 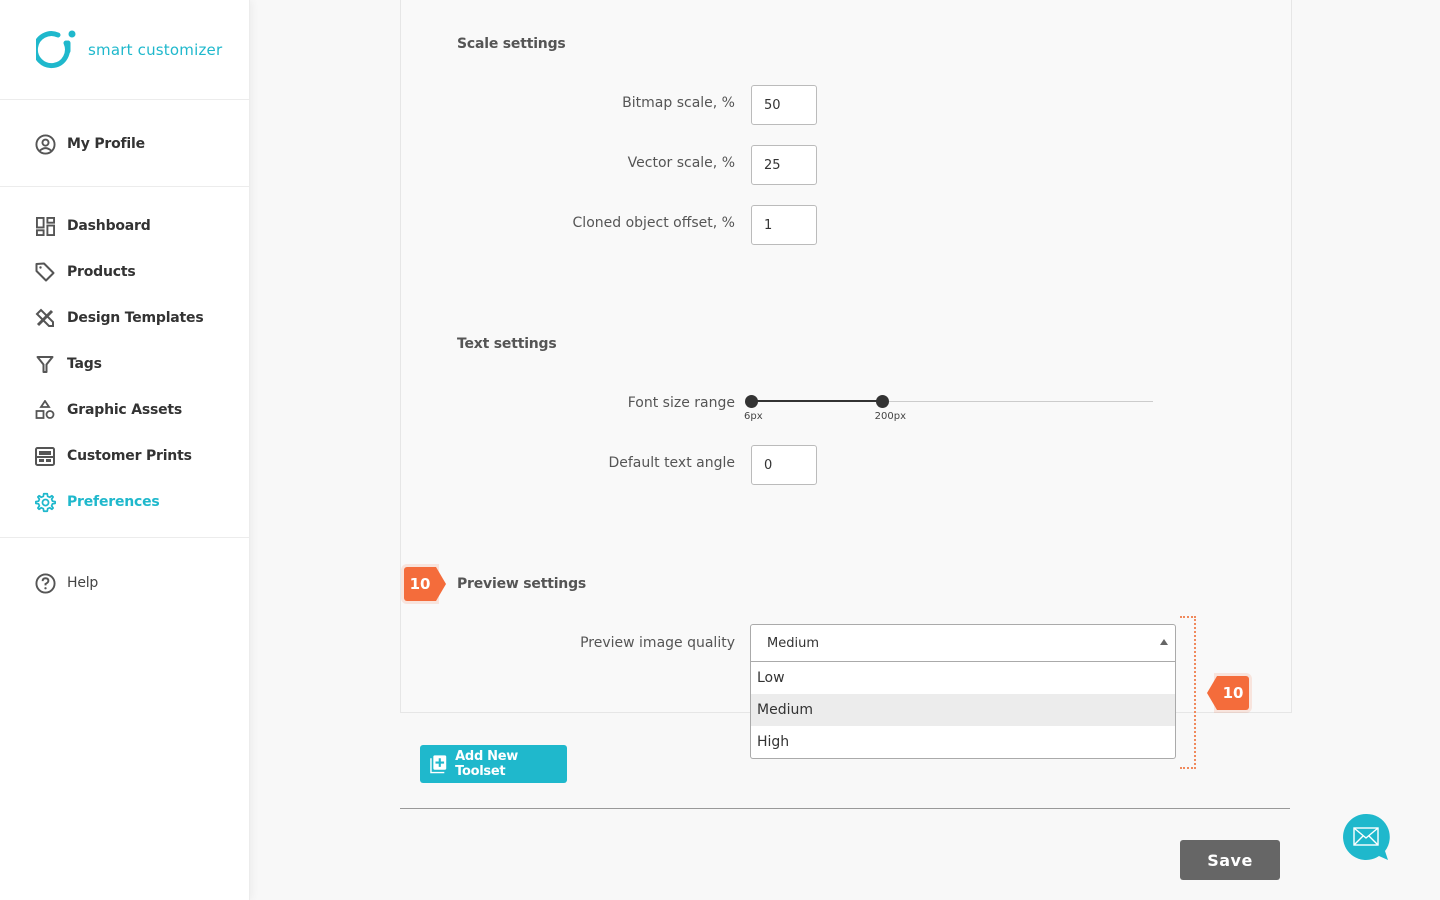 What do you see at coordinates (45, 226) in the screenshot?
I see `dashboard-icon` at bounding box center [45, 226].